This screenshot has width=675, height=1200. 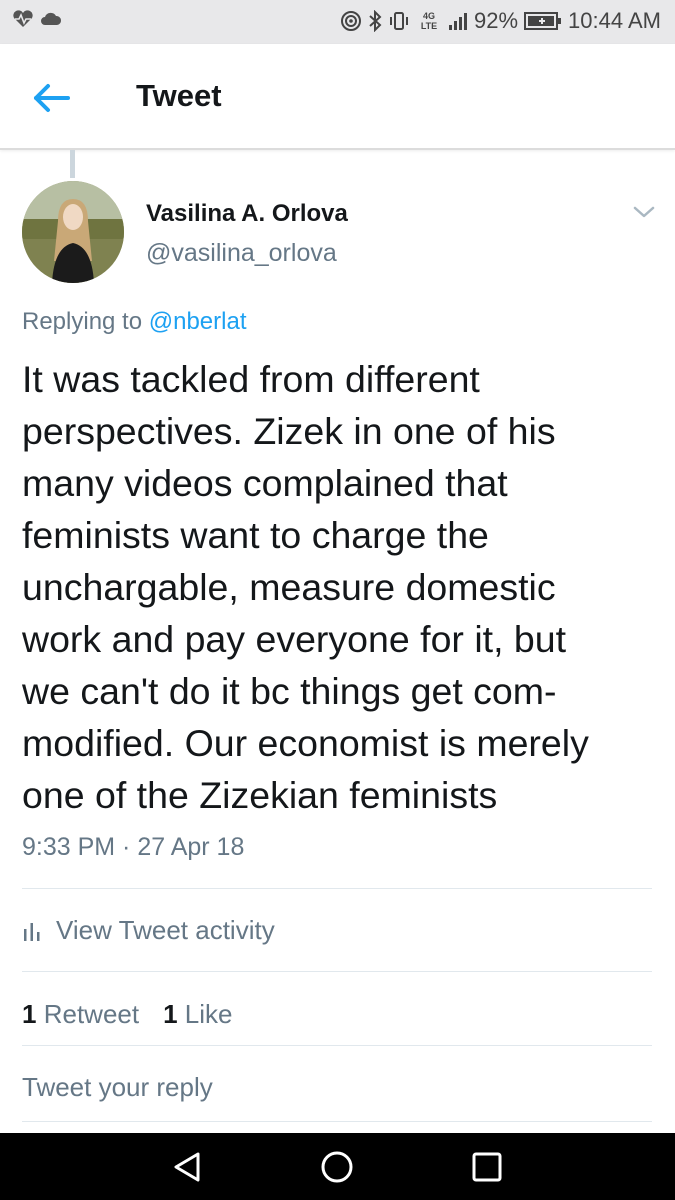 I want to click on chevron-down-icon, so click(x=644, y=212).